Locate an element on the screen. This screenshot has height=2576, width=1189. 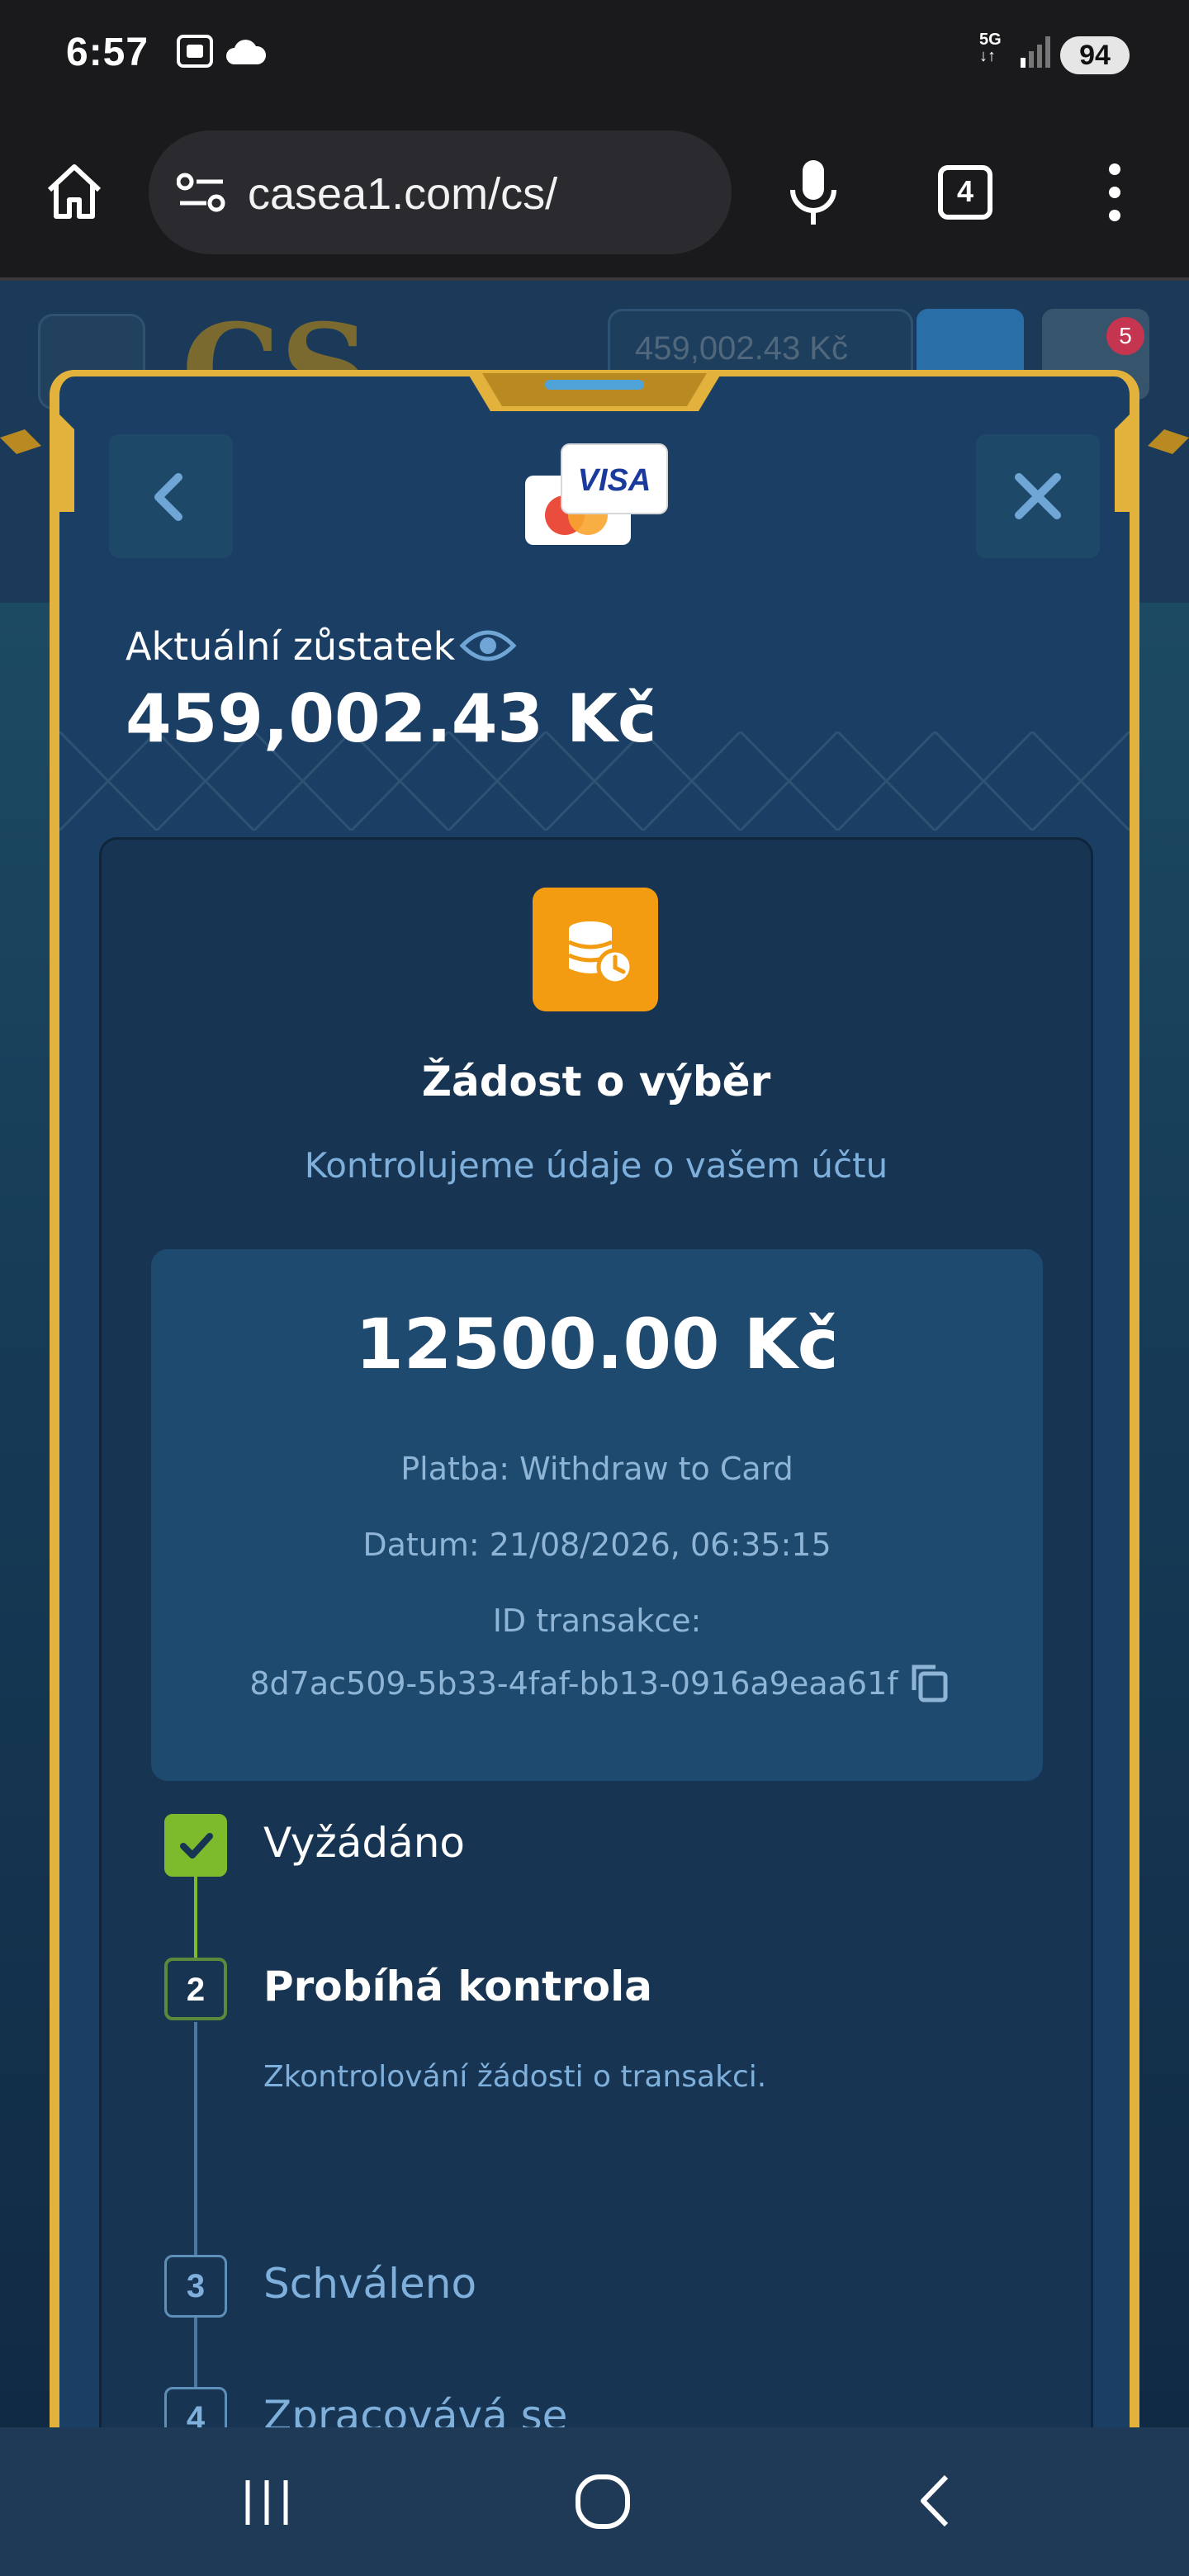
step-number: 3 is located at coordinates (195, 2286).